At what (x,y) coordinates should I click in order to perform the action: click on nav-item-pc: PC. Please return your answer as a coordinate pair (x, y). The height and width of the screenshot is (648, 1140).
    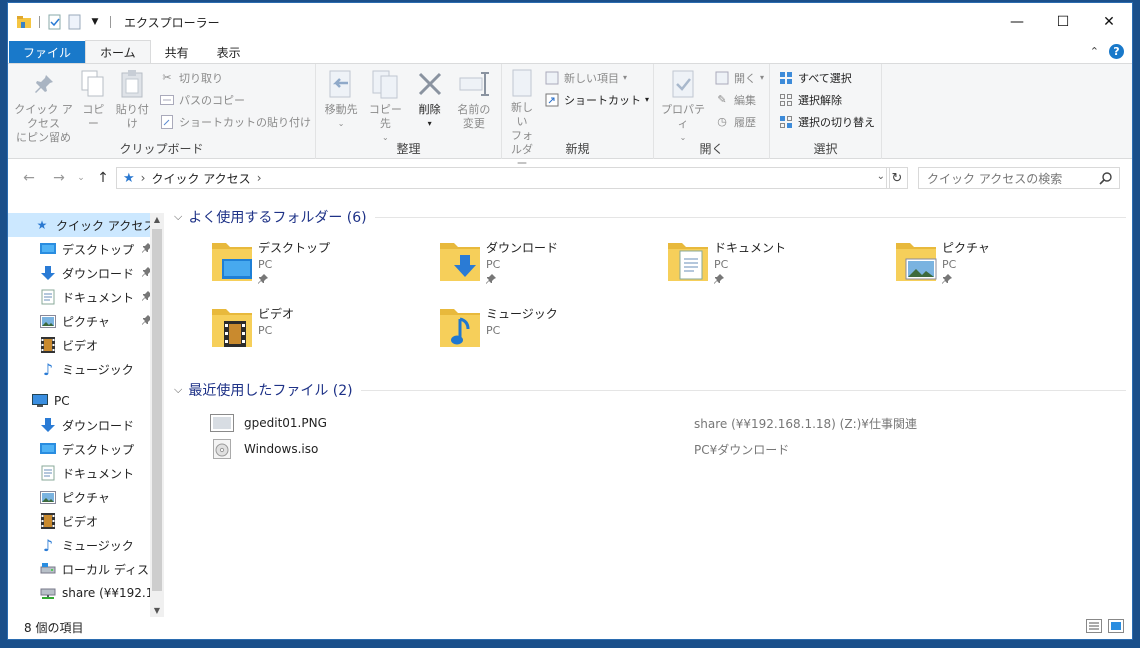
    Looking at the image, I should click on (86, 401).